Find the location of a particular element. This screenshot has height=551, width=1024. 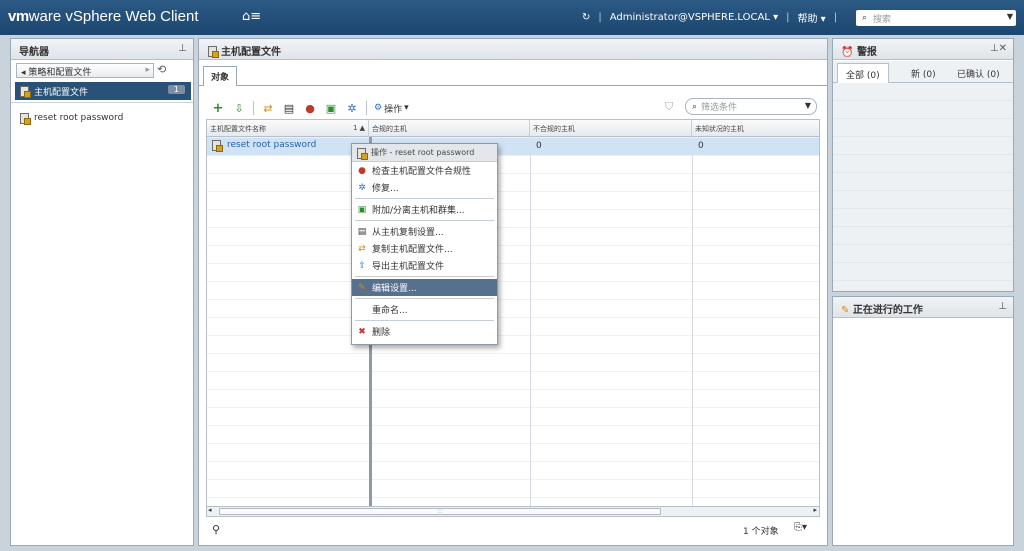

context-menu-header: 操作 - reset root password is located at coordinates (424, 153).